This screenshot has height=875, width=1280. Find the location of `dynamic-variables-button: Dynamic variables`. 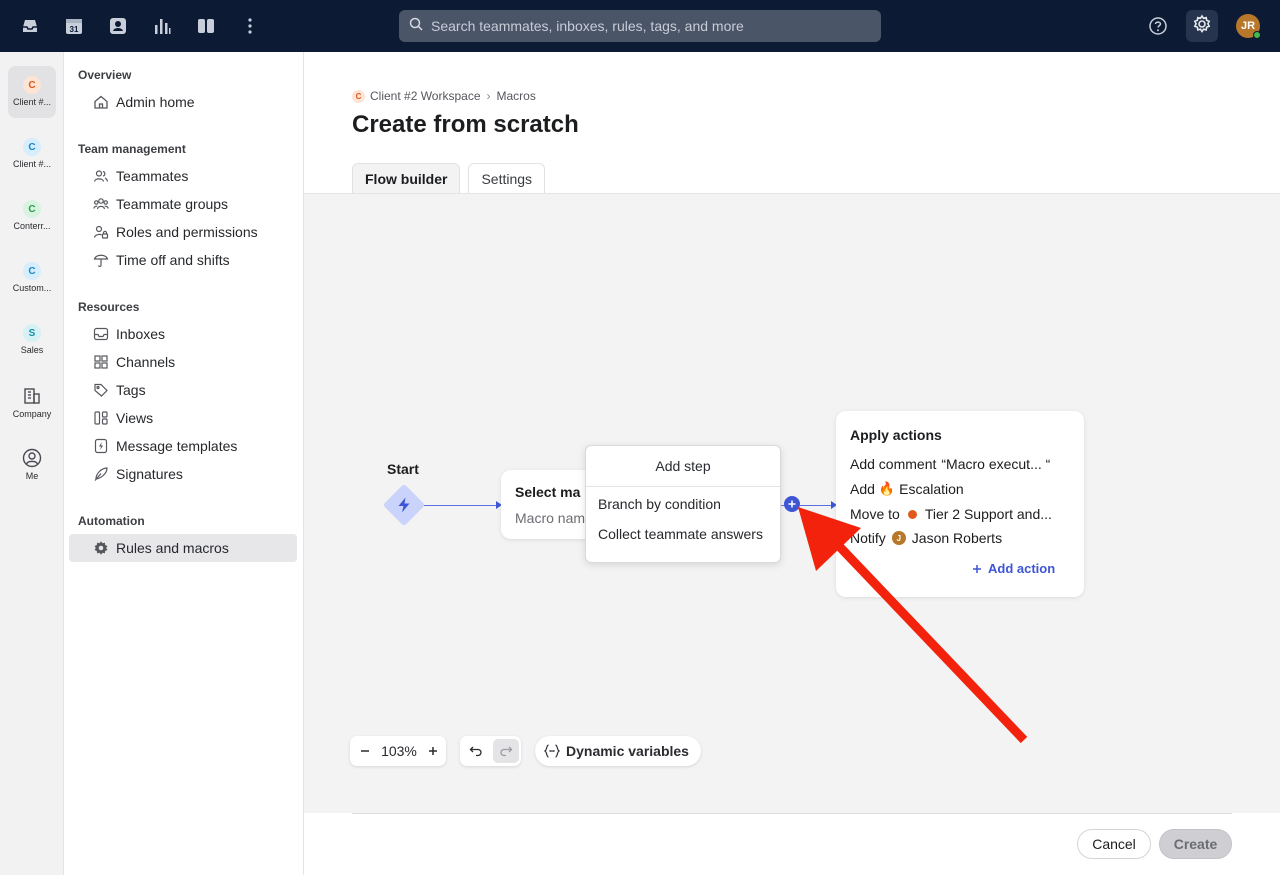

dynamic-variables-button: Dynamic variables is located at coordinates (618, 751).